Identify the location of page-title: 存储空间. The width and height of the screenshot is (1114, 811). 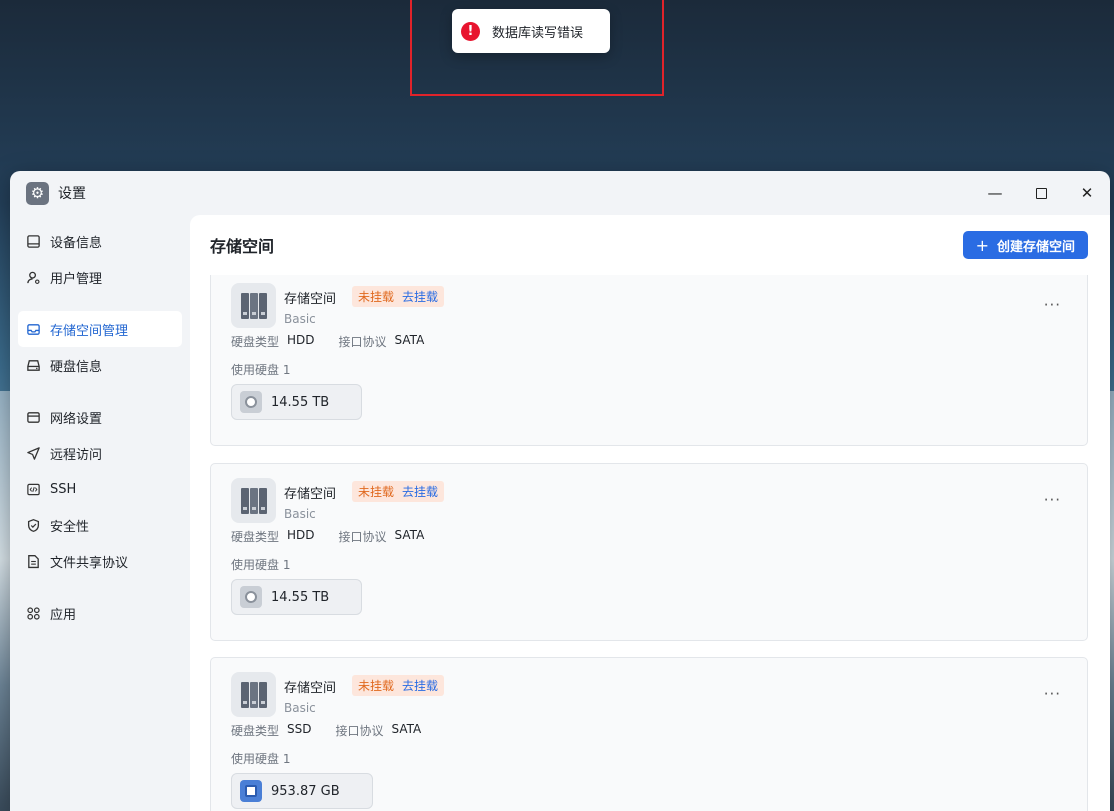
(242, 246).